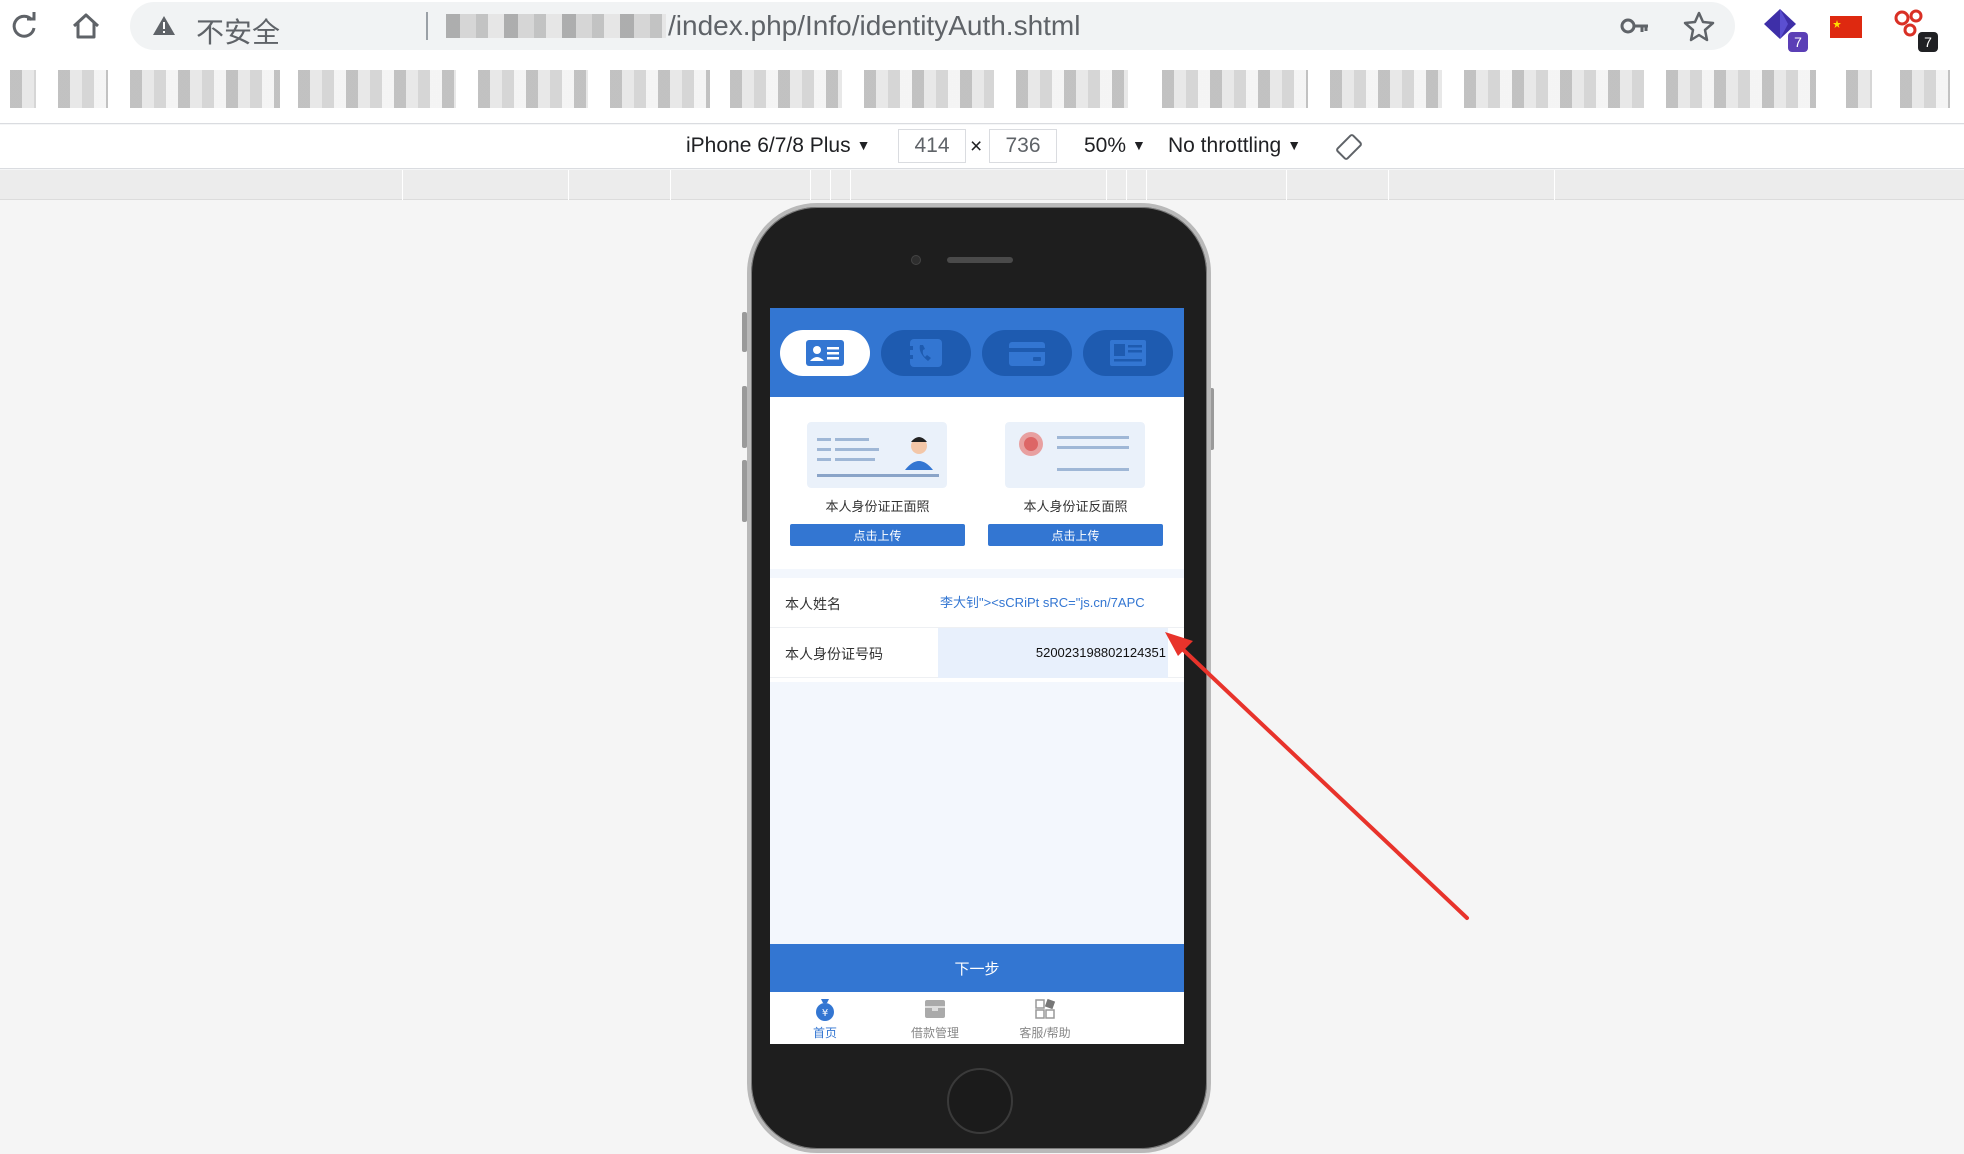 Image resolution: width=1964 pixels, height=1154 pixels. I want to click on bookmark-star-icon, so click(1699, 26).